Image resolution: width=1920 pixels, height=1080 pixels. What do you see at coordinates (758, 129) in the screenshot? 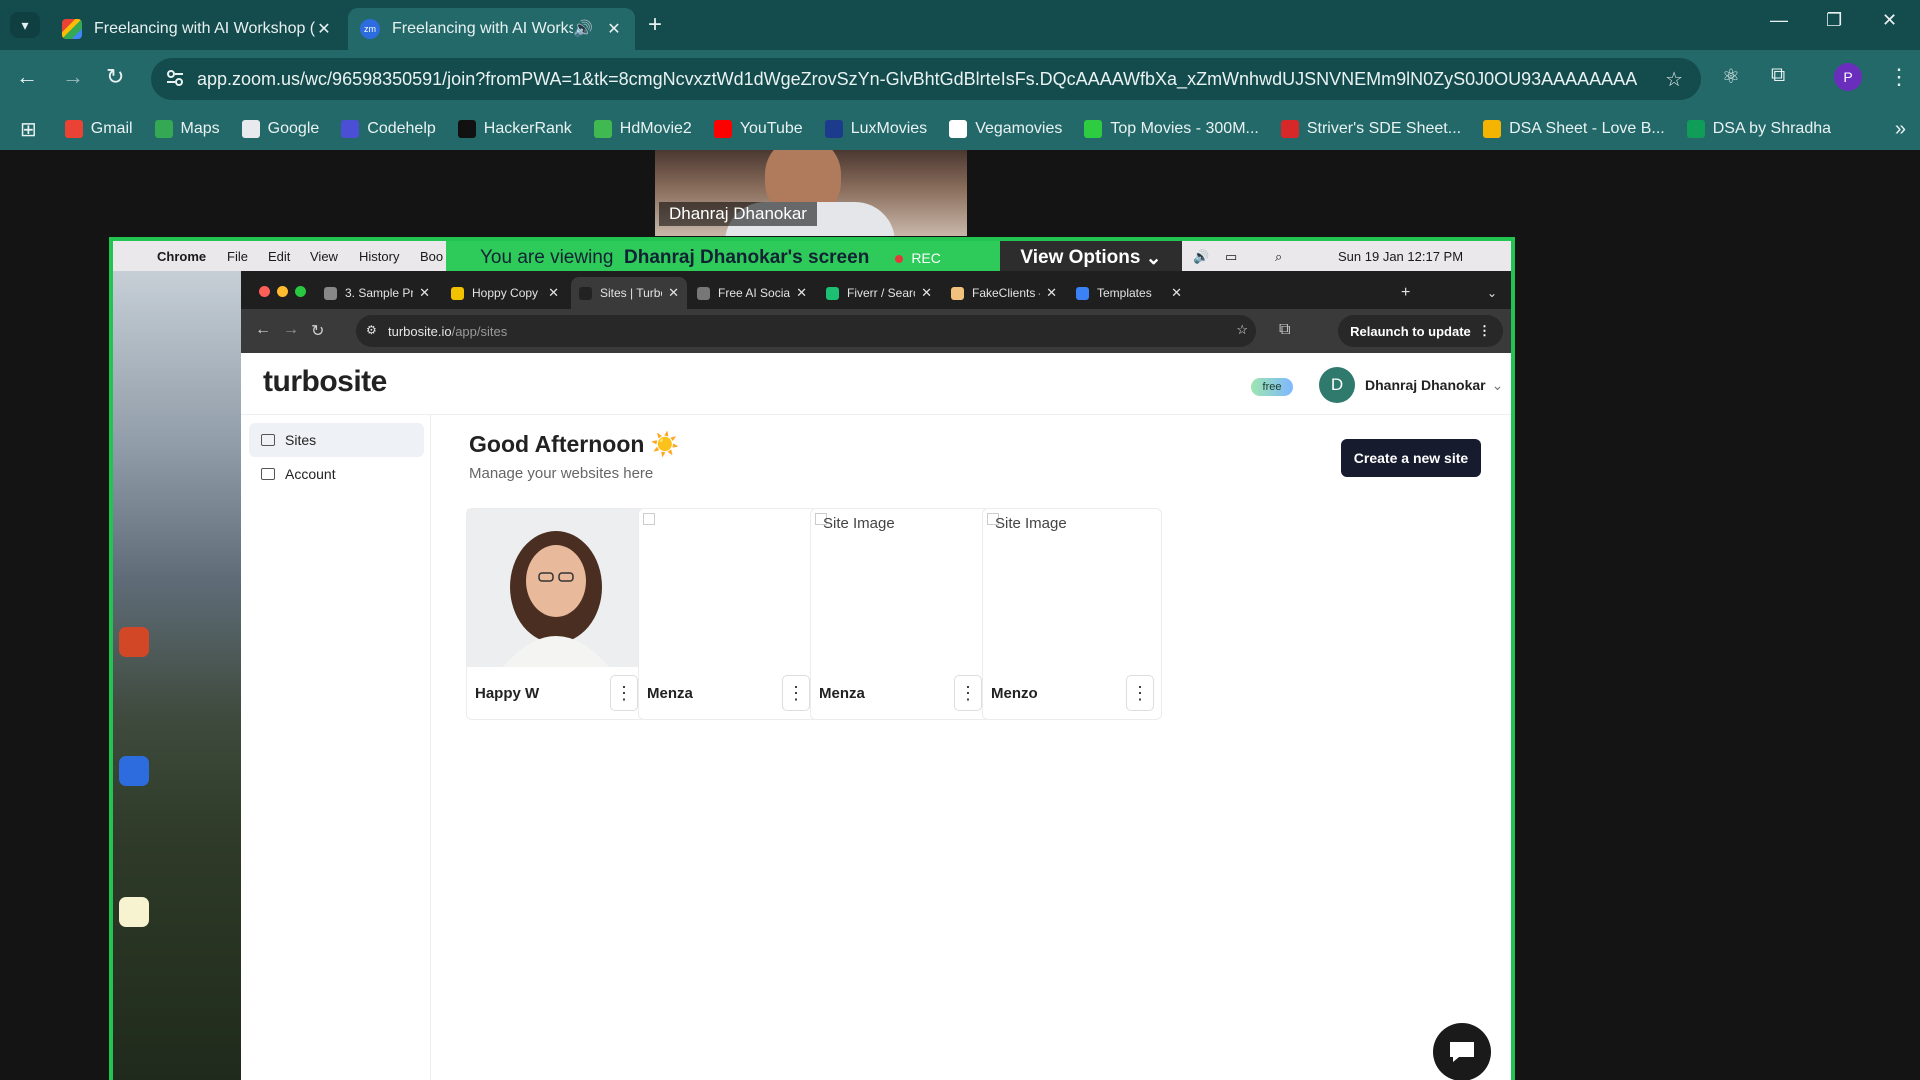
I see `bookmark-item: YouTube` at bounding box center [758, 129].